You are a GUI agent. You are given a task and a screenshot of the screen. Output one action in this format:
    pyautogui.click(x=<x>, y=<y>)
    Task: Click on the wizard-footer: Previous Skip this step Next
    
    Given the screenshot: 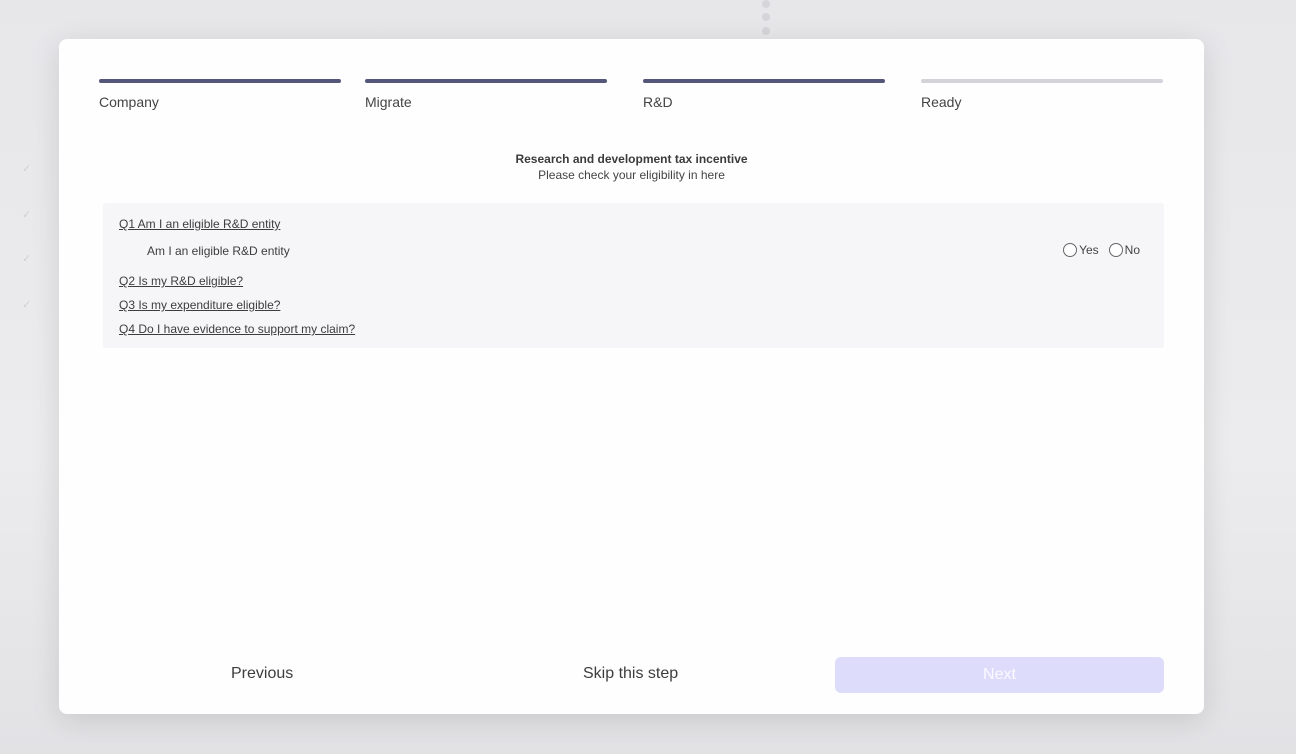 What is the action you would take?
    pyautogui.click(x=631, y=675)
    